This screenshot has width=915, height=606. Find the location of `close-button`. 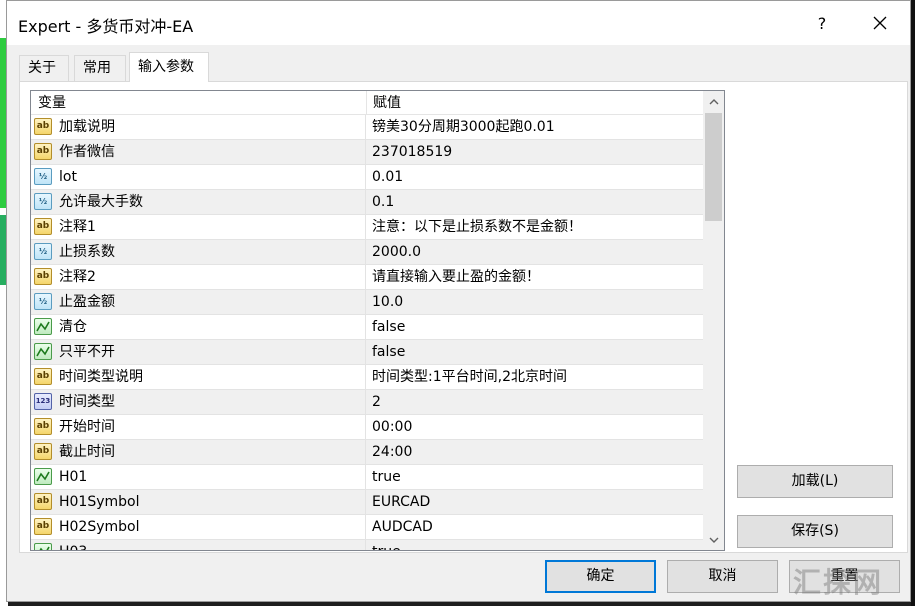

close-button is located at coordinates (880, 23).